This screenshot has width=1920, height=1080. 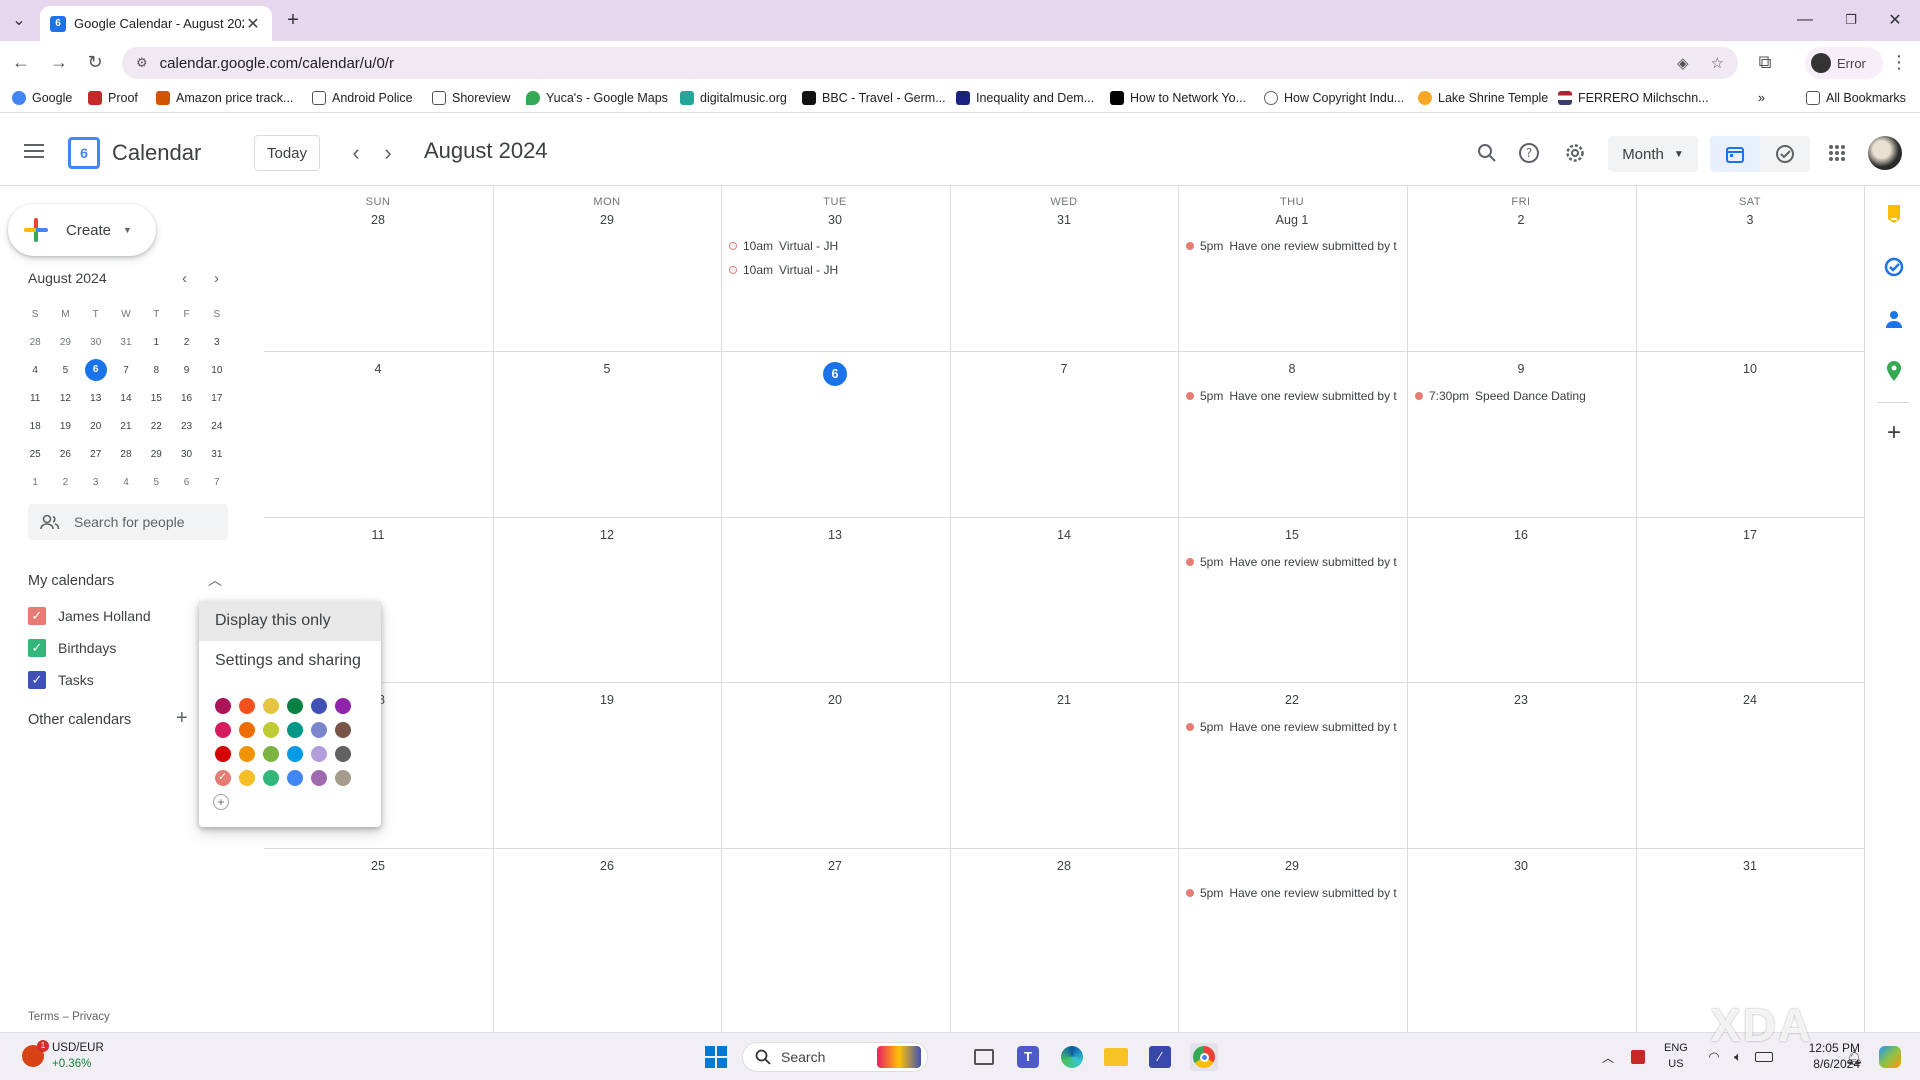 I want to click on maps-icon, so click(x=1894, y=371).